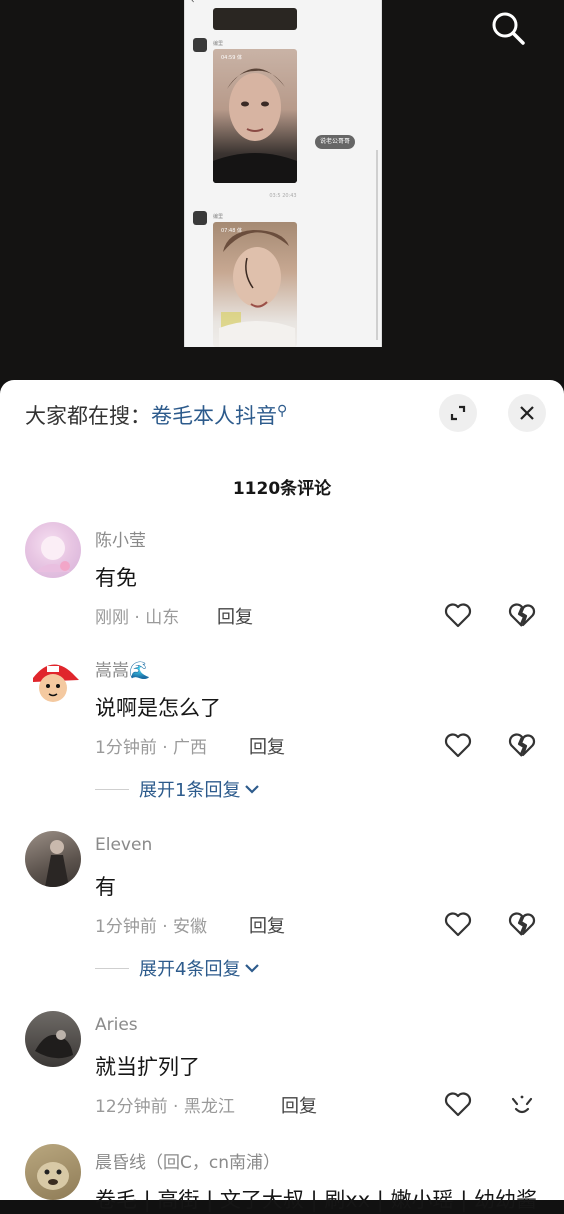  Describe the element at coordinates (282, 489) in the screenshot. I see `comments-count: 1120条评论` at that location.